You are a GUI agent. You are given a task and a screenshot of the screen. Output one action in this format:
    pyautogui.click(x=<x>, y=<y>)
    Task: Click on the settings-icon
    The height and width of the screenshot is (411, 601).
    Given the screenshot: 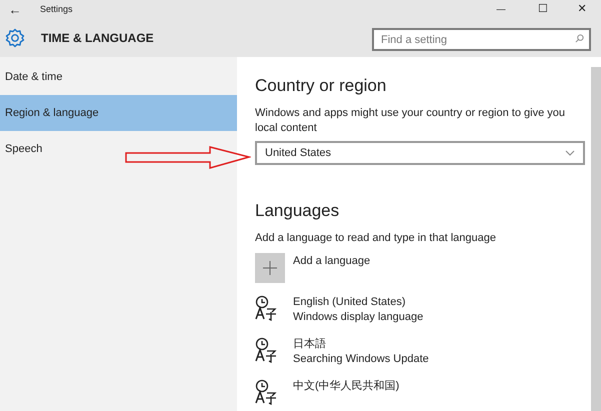 What is the action you would take?
    pyautogui.click(x=15, y=38)
    